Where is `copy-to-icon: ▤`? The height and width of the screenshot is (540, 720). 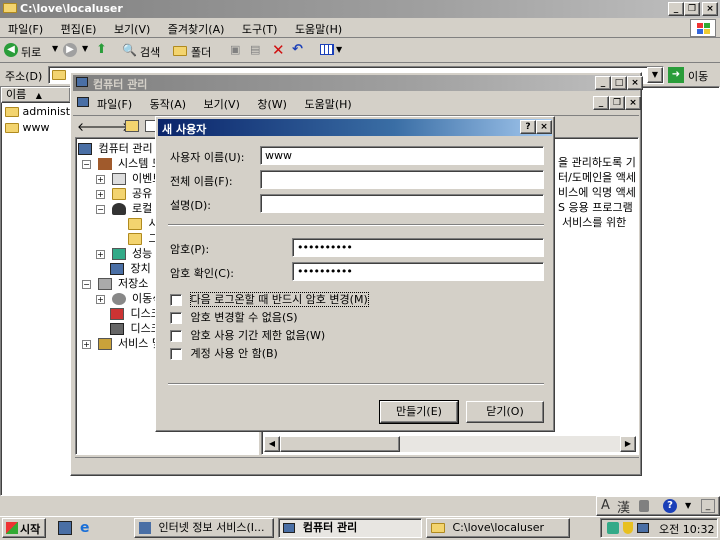
copy-to-icon: ▤ is located at coordinates (255, 49).